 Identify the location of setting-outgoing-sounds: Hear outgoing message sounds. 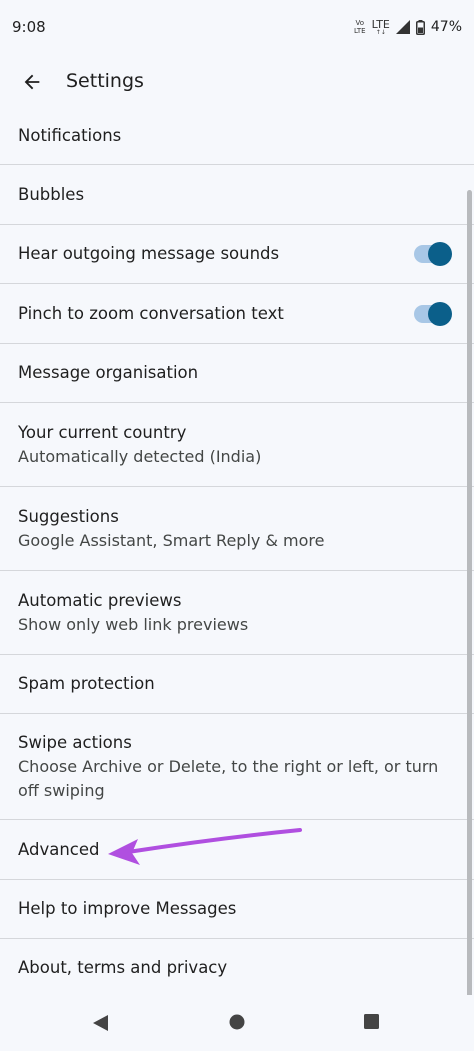
(237, 254).